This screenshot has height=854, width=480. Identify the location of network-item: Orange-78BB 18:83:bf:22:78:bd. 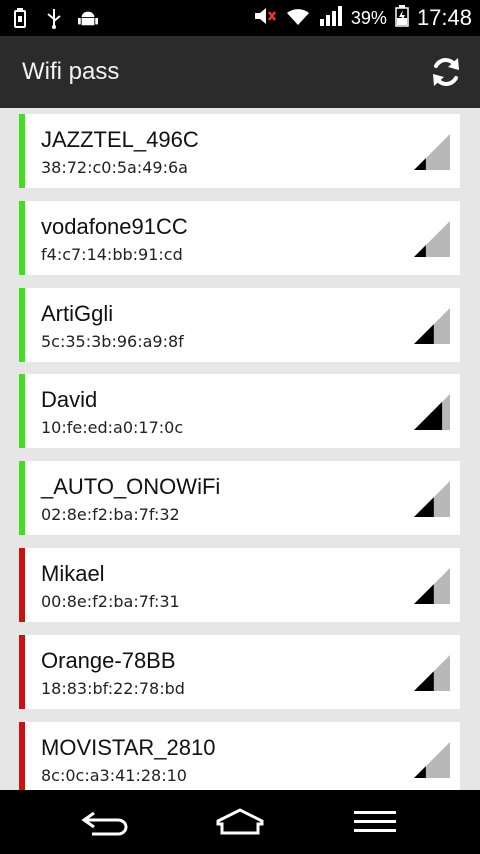
(239, 671).